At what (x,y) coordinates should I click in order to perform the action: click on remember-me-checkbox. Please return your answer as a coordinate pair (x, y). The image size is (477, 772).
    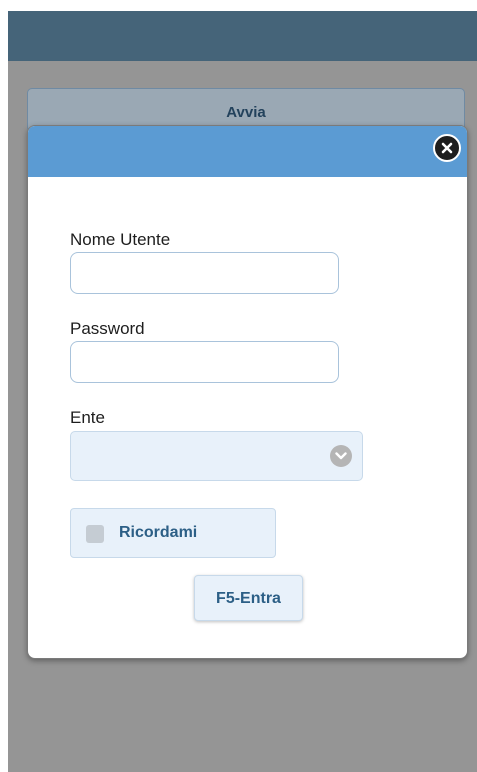
    Looking at the image, I should click on (95, 534).